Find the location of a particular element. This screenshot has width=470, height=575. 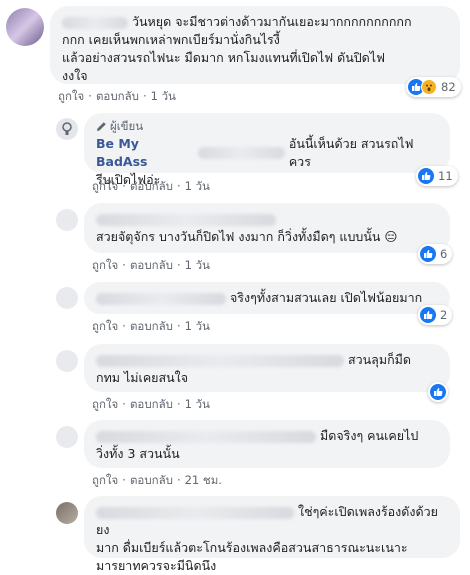

author-name: Be My BadAss is located at coordinates (145, 153).